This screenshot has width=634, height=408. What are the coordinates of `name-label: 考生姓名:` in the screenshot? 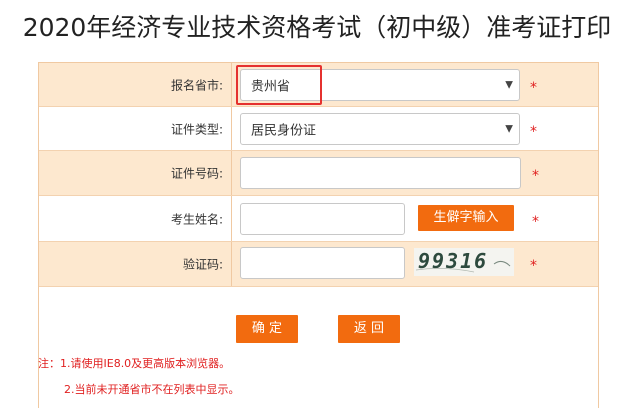 It's located at (196, 219).